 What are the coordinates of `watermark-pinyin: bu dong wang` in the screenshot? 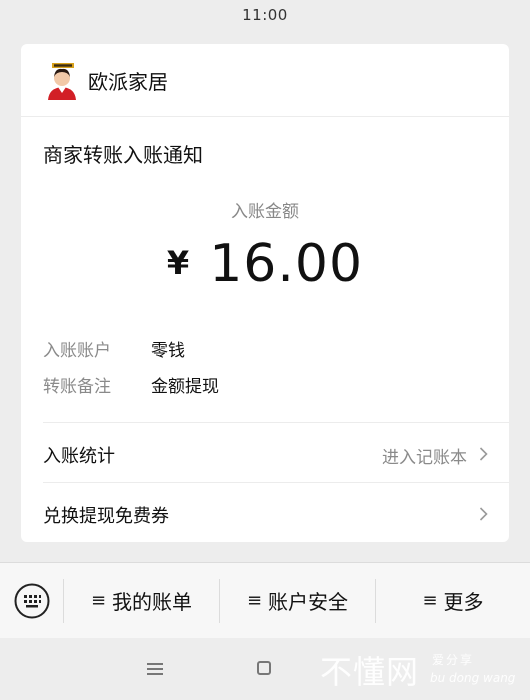 It's located at (473, 678).